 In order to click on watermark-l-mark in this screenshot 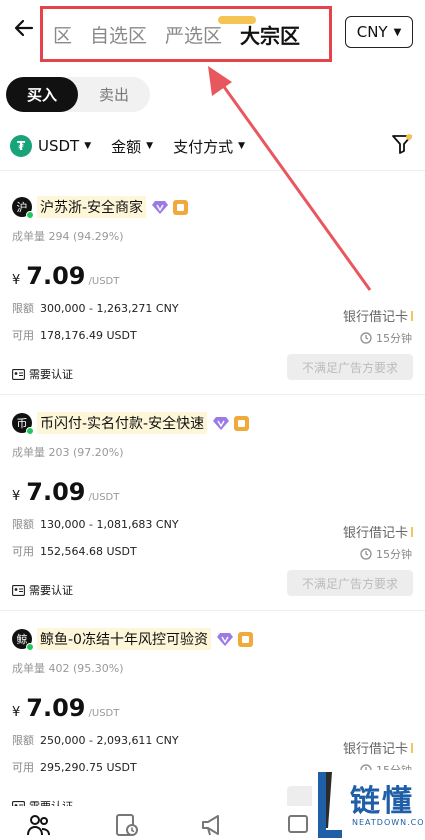, I will do `click(330, 805)`.